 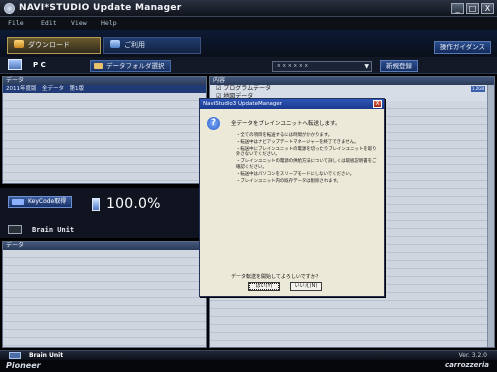 What do you see at coordinates (306, 164) in the screenshot?
I see `dialog-note: ・ブレインユニットの電源の供給方法について詳しくは取扱説明書をご確認ください。` at bounding box center [306, 164].